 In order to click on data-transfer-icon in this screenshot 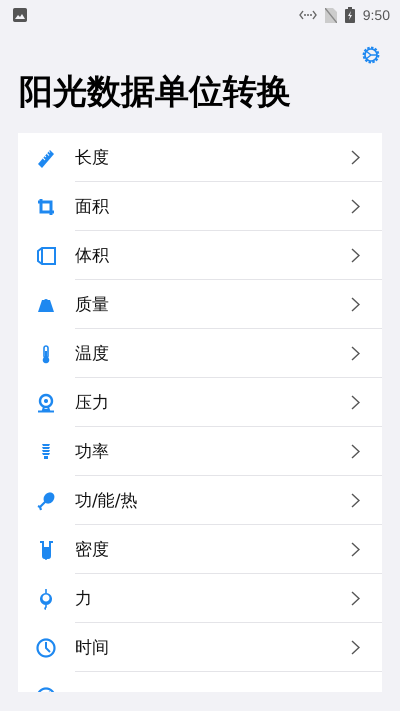, I will do `click(307, 15)`.